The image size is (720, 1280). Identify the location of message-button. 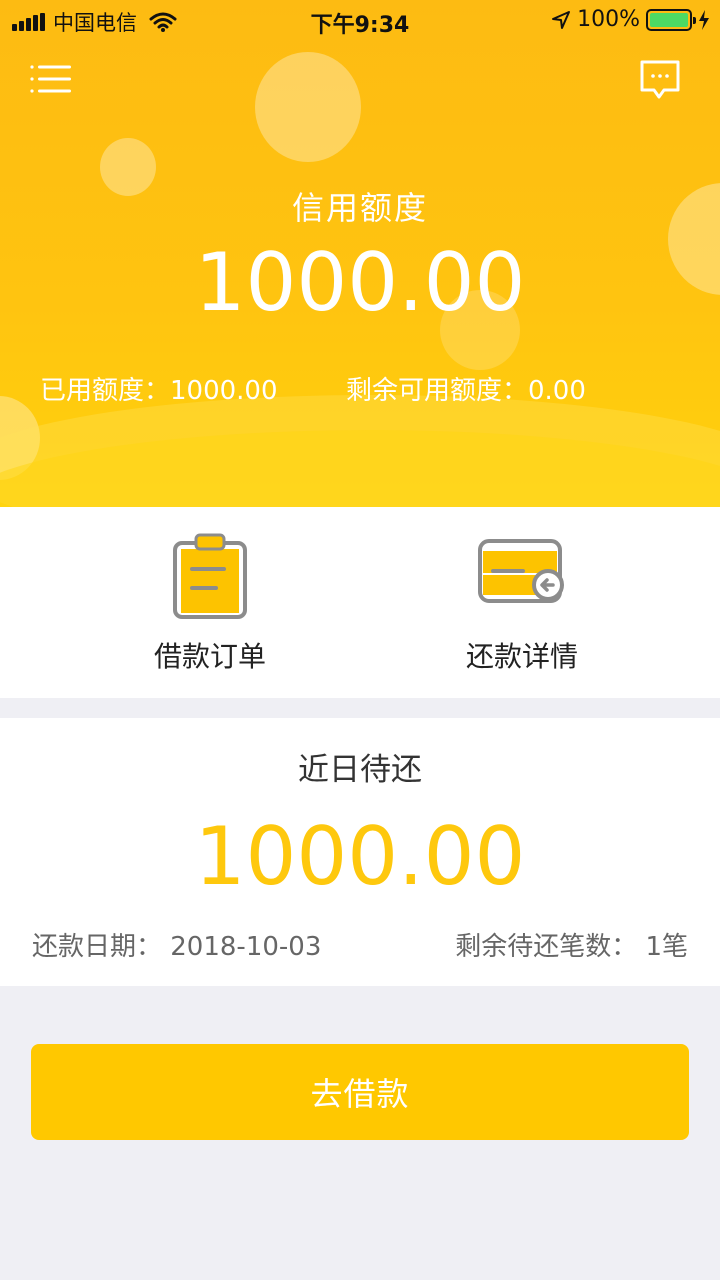
(660, 80).